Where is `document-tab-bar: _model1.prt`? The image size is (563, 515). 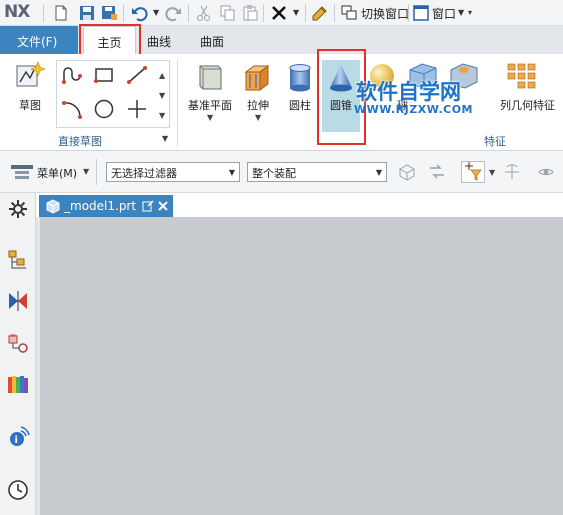
document-tab-bar: _model1.prt is located at coordinates (299, 205).